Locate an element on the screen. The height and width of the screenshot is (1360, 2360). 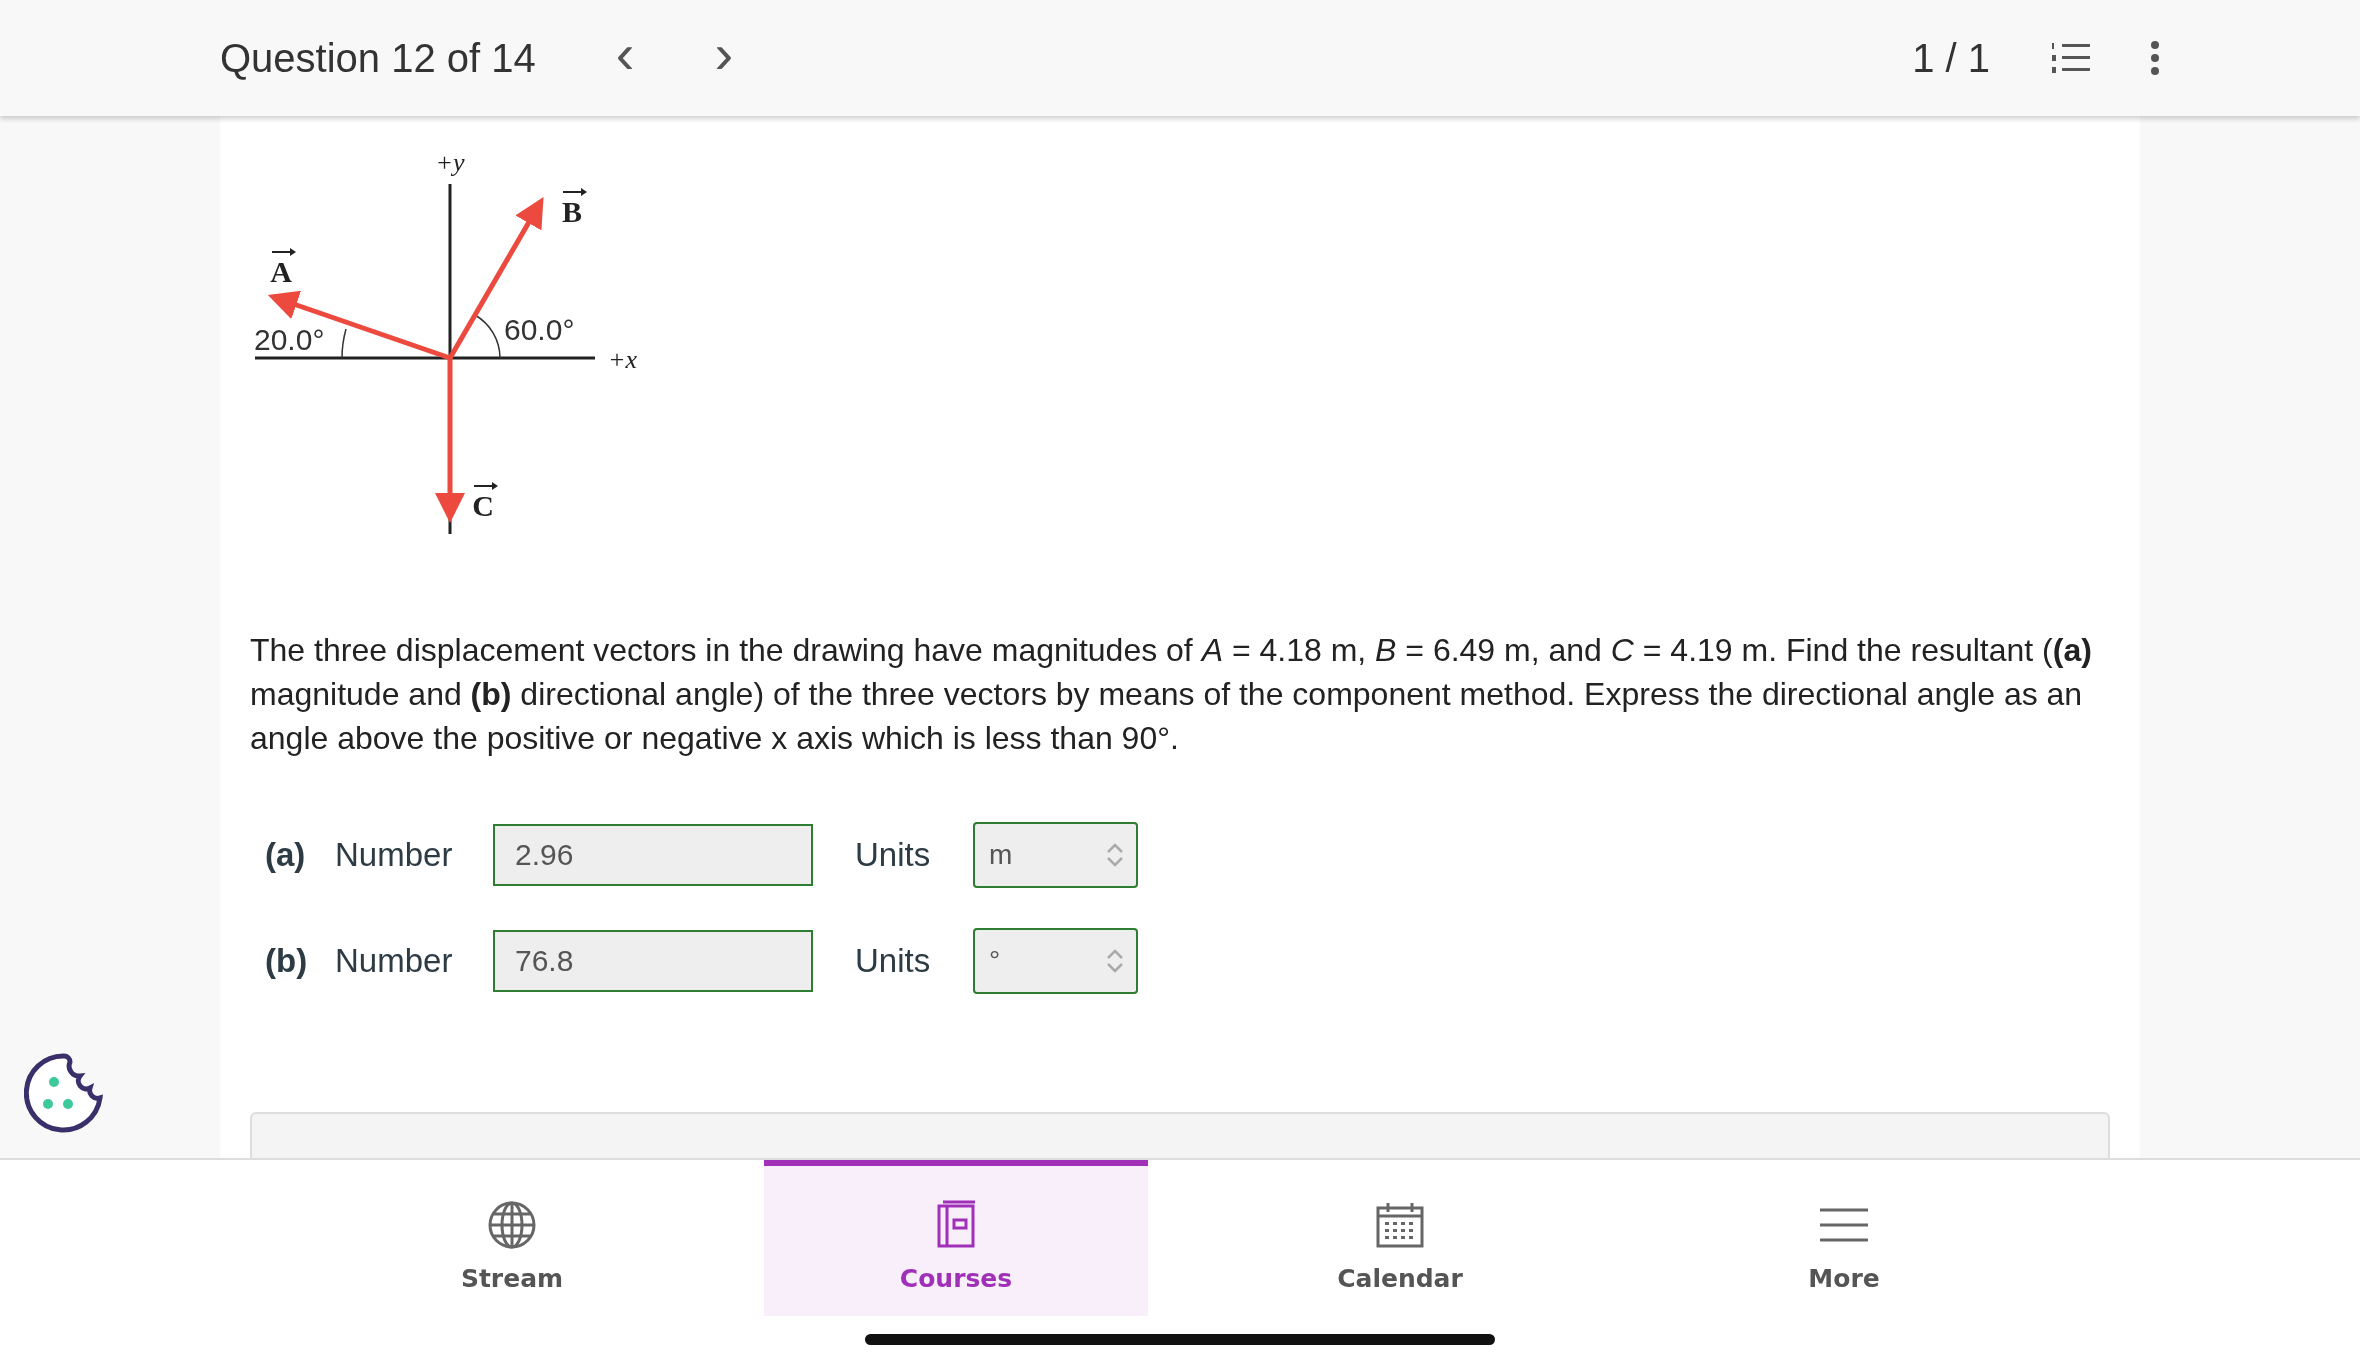
part-label: (a) is located at coordinates (286, 855).